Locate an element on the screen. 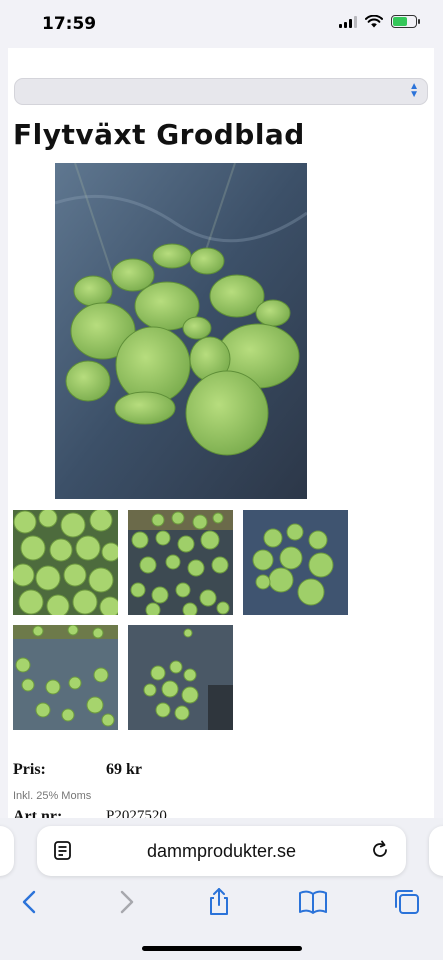 The image size is (443, 960). forward-chevron-icon is located at coordinates (126, 902).